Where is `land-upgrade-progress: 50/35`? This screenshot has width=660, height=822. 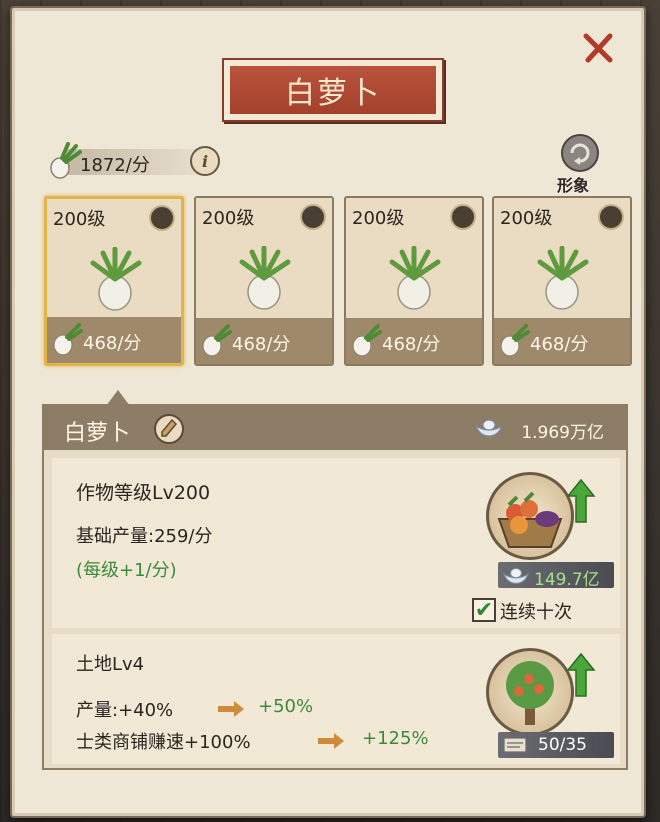
land-upgrade-progress: 50/35 is located at coordinates (556, 745).